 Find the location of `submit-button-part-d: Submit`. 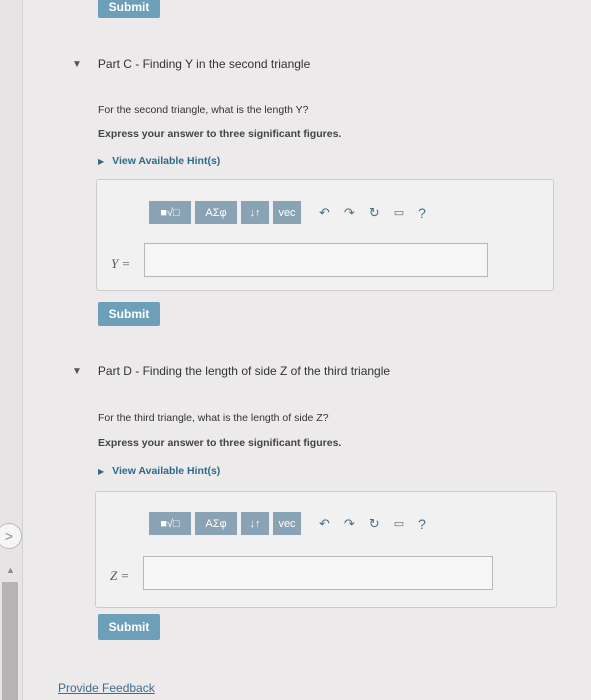

submit-button-part-d: Submit is located at coordinates (129, 627).